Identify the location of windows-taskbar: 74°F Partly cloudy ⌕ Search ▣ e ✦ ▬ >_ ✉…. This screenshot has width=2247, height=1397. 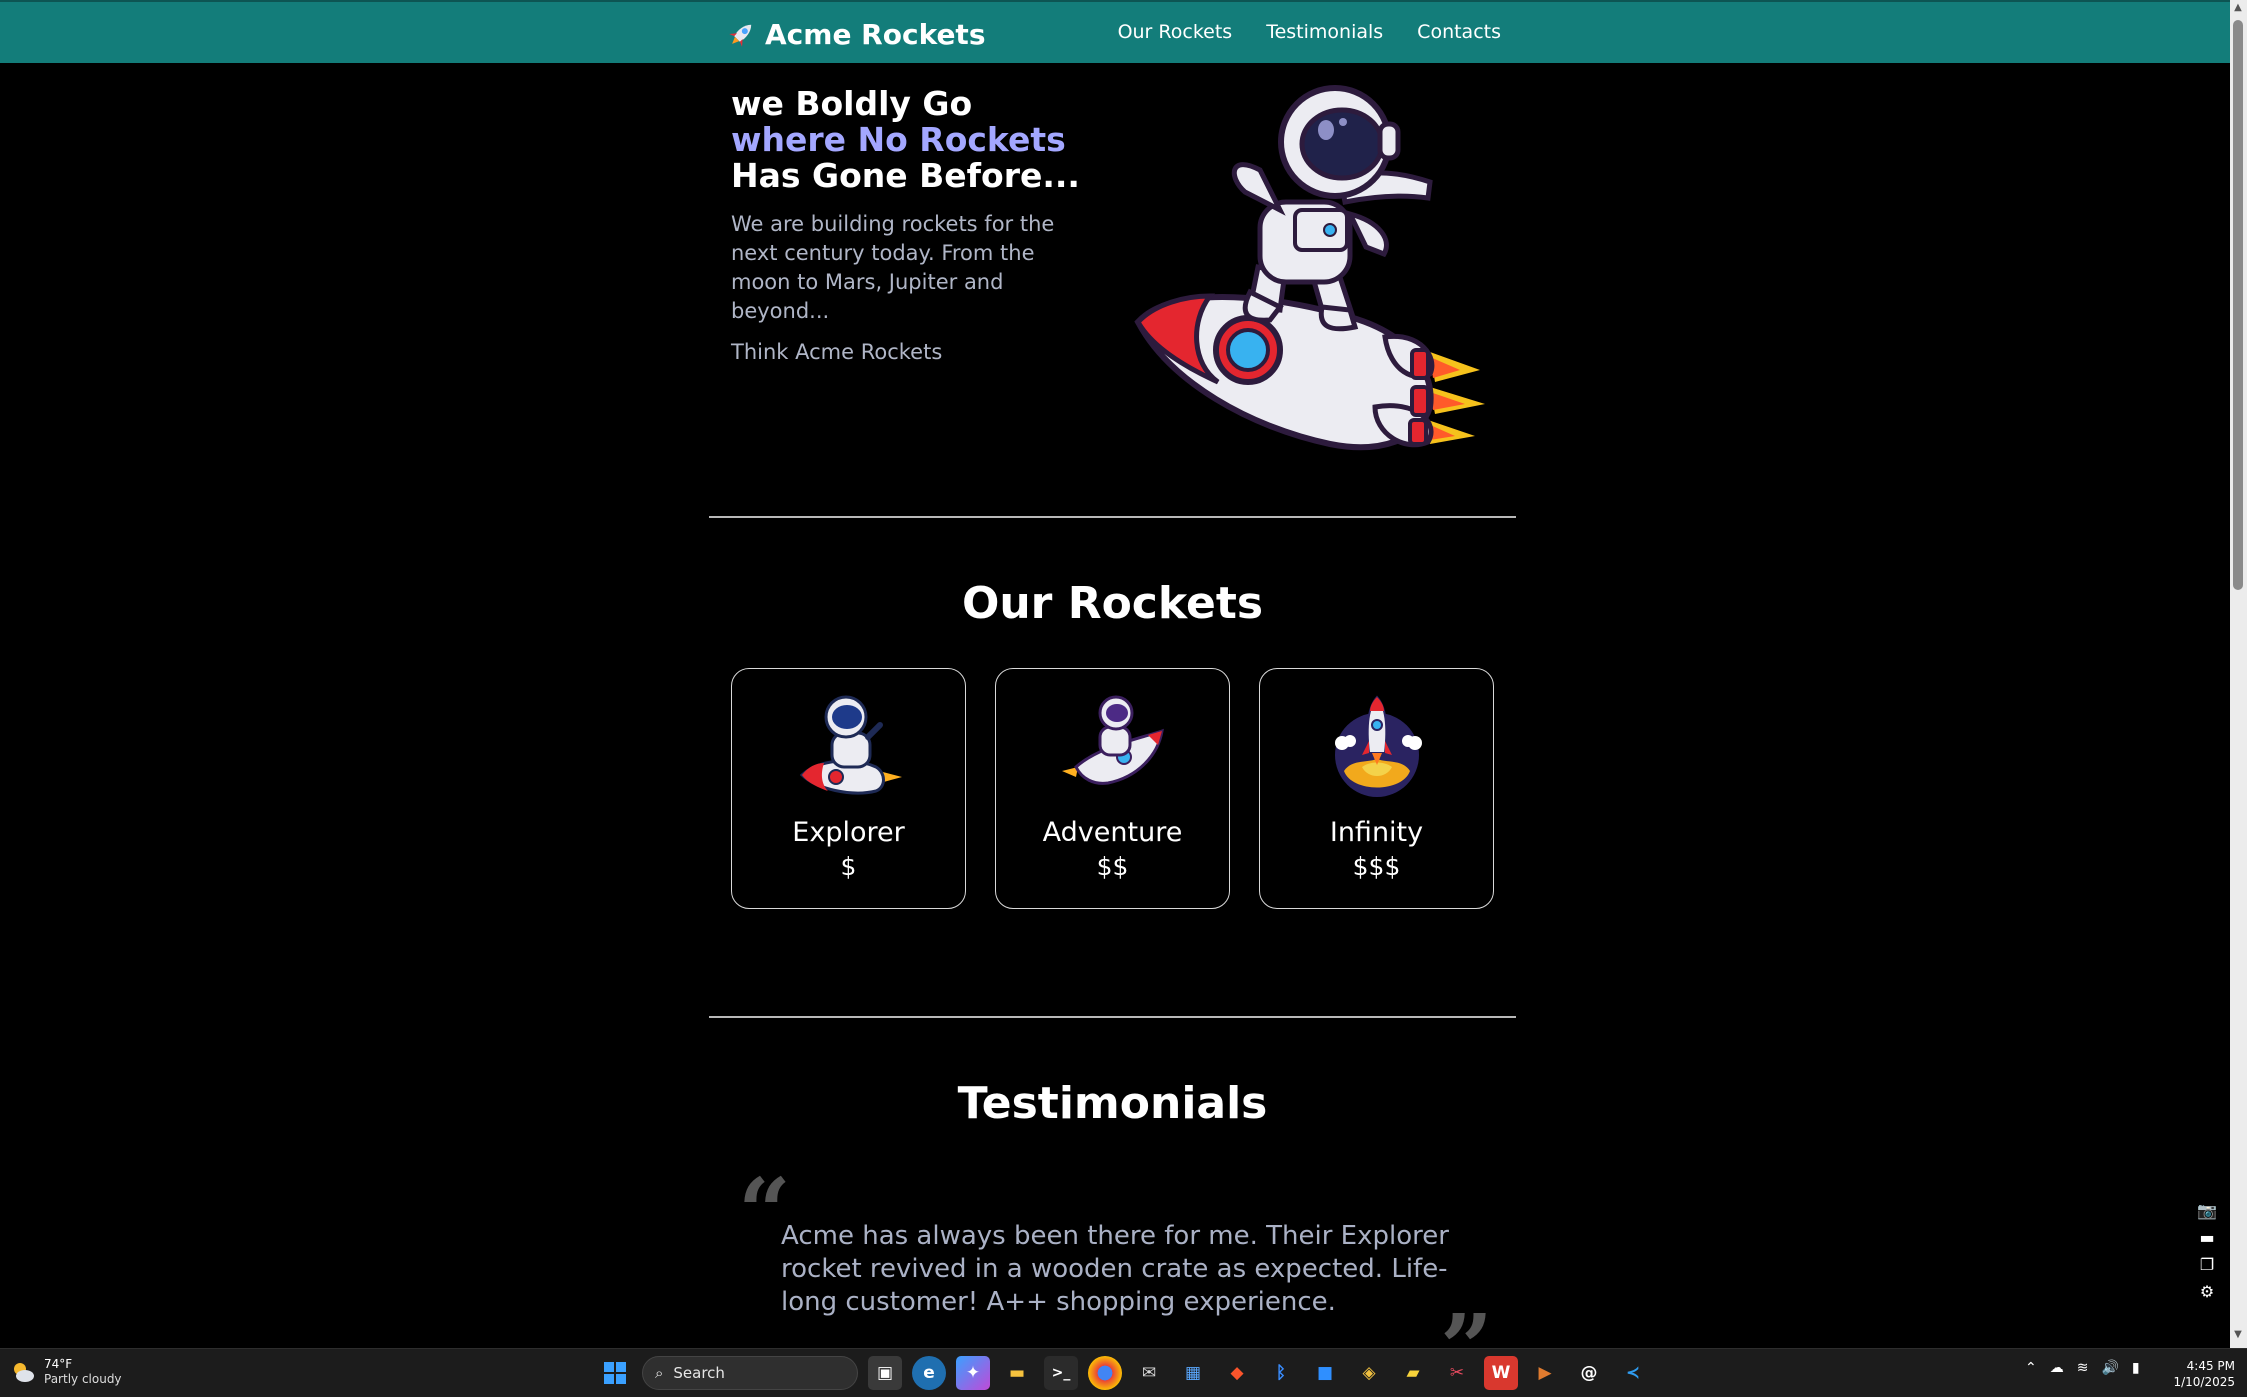
(1123, 1372).